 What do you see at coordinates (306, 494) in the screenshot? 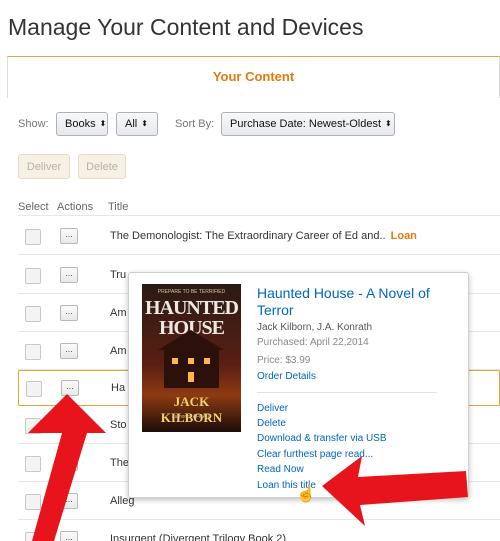
I see `hand-cursor-icon: ☝` at bounding box center [306, 494].